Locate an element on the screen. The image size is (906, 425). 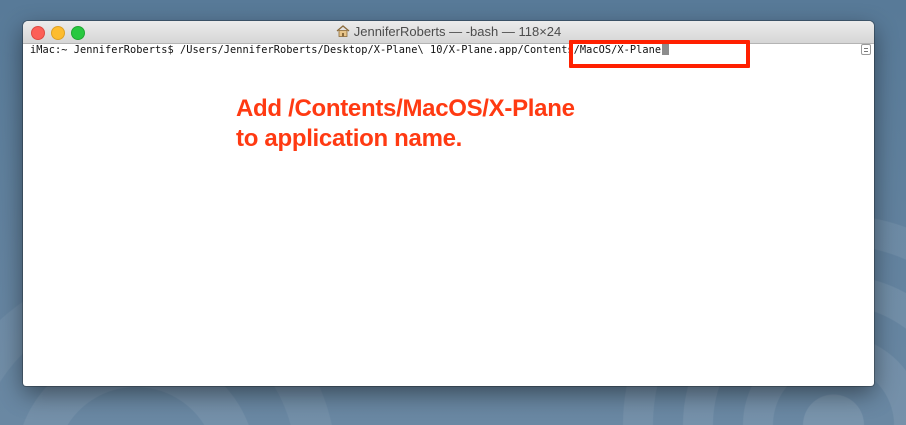
scroll-bar-icon is located at coordinates (866, 49).